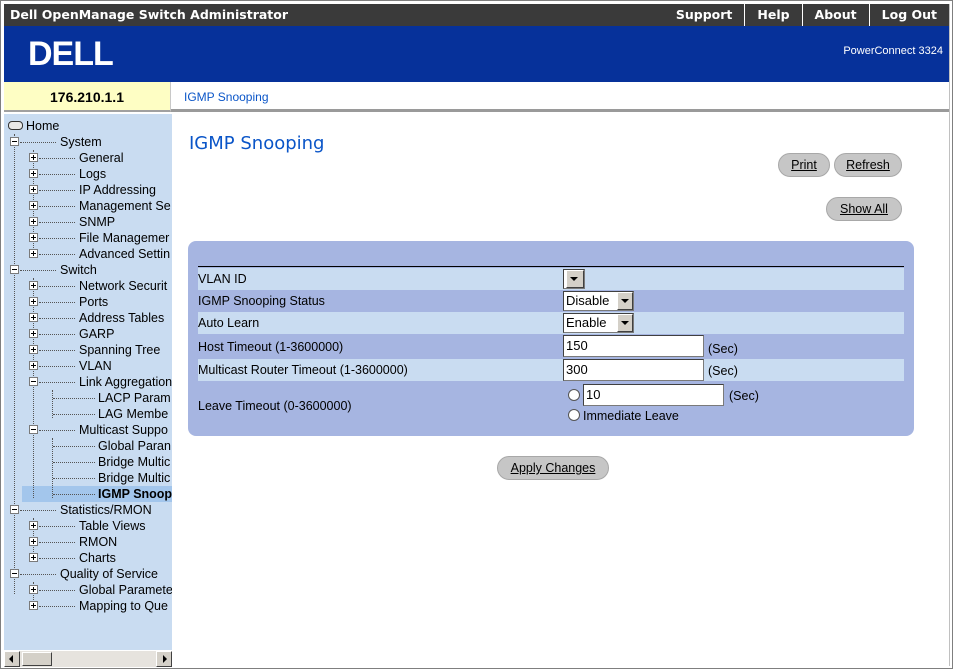 The width and height of the screenshot is (953, 669). I want to click on host-timeout-input: 150, so click(633, 346).